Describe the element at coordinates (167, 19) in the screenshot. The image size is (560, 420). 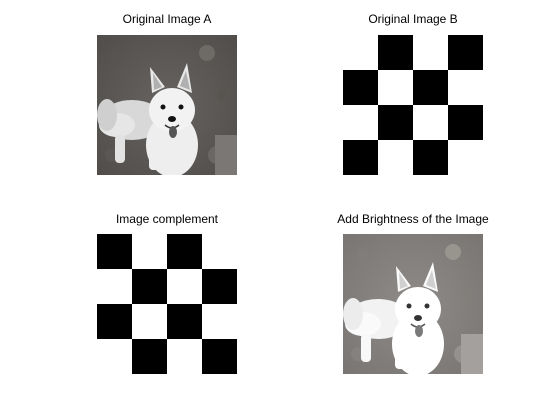
I see `title-original-image-a: Original Image A` at that location.